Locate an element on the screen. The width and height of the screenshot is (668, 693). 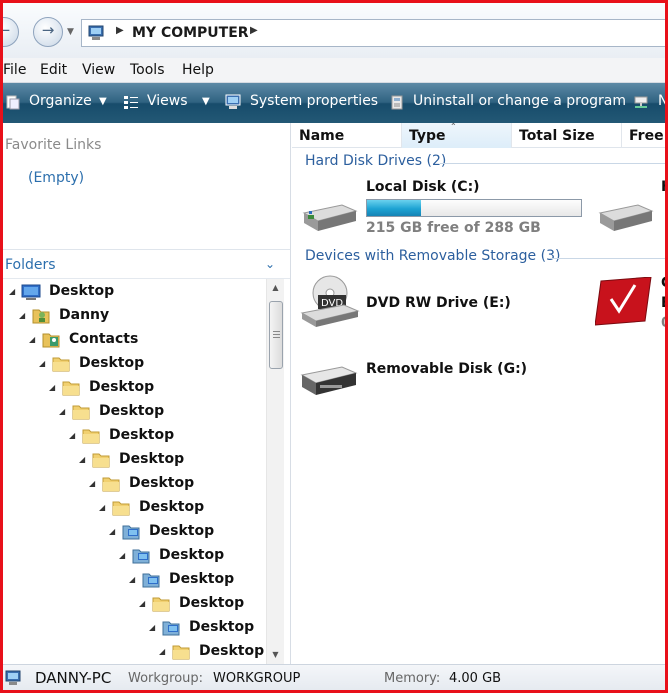
system-properties-icon is located at coordinates (233, 101).